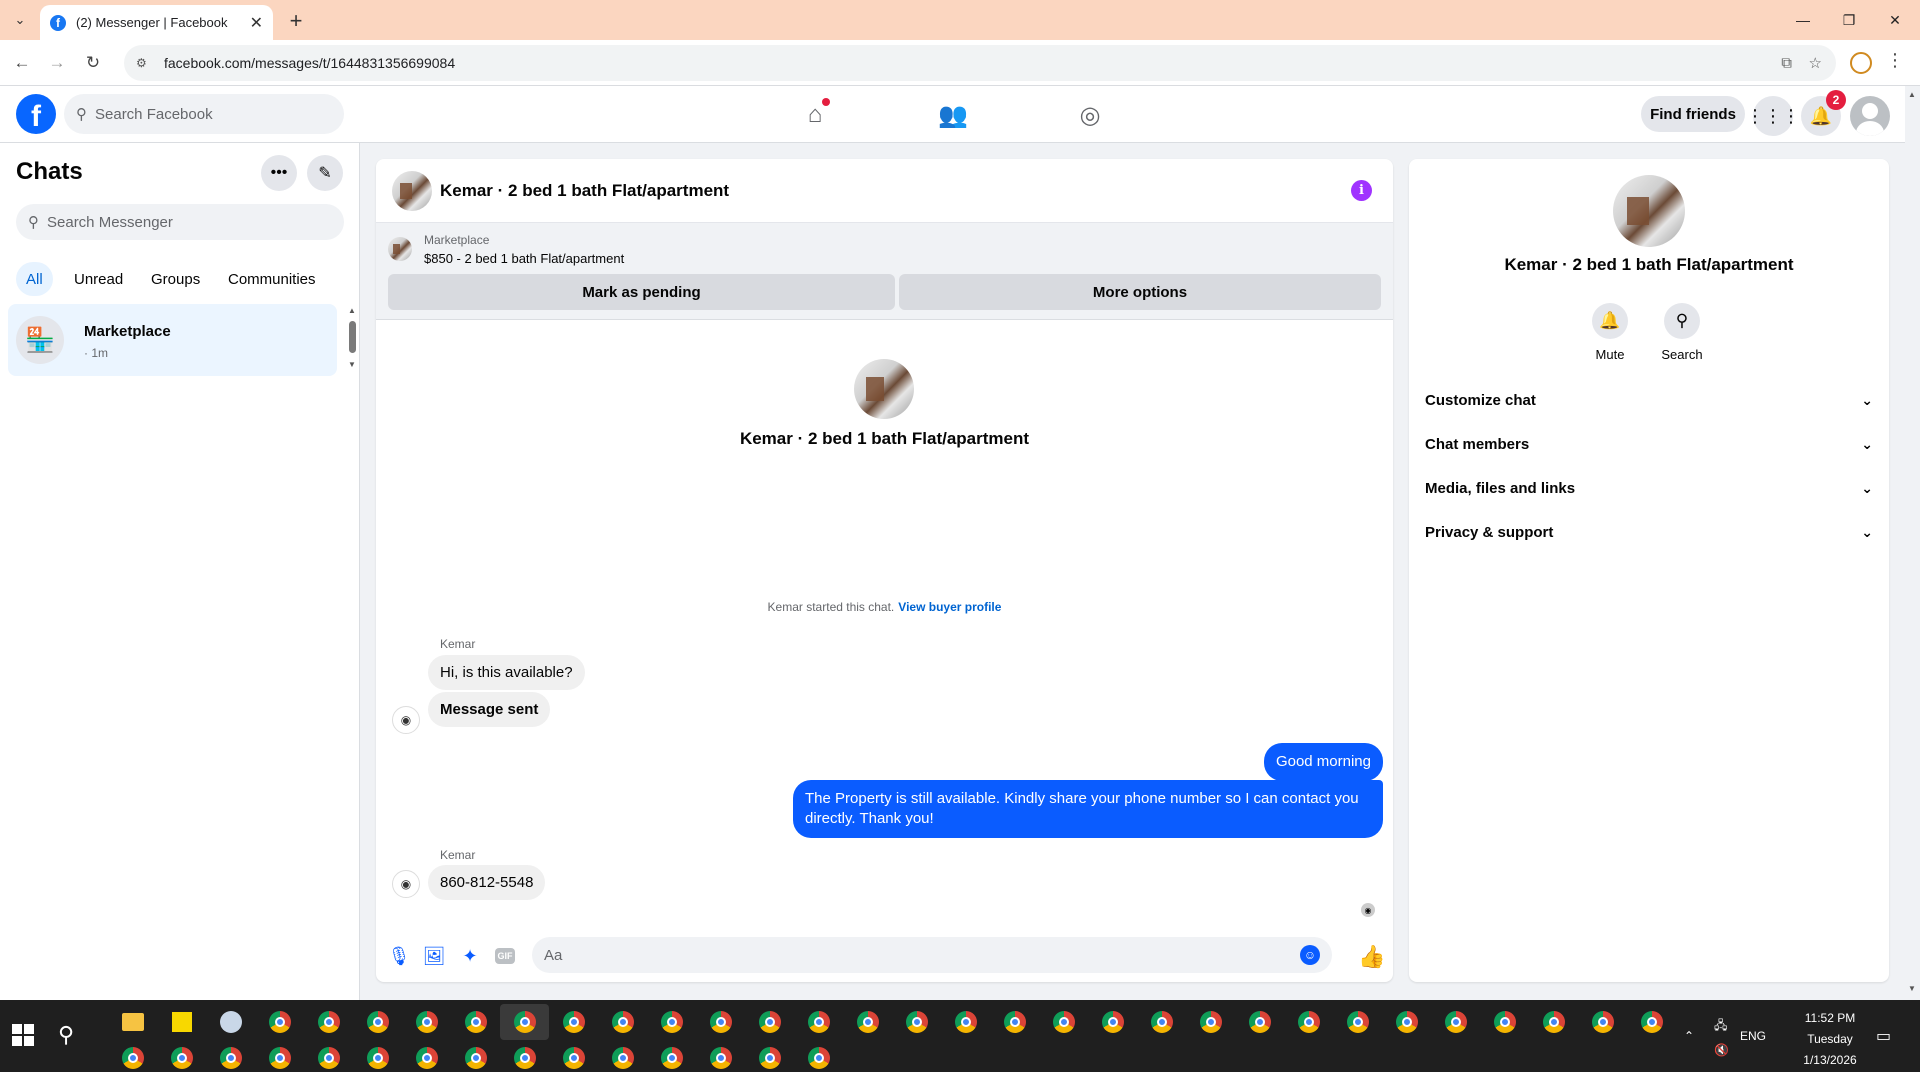 The height and width of the screenshot is (1072, 1920). Describe the element at coordinates (1912, 988) in the screenshot. I see `page-scroll-down-icon: ▼` at that location.